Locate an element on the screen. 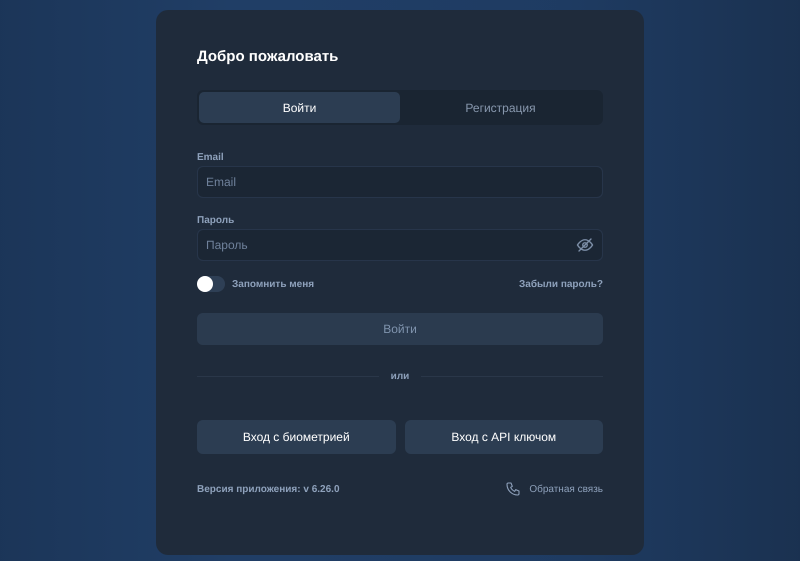 This screenshot has width=800, height=561. alt-login-button: Вход с API ключом is located at coordinates (503, 437).